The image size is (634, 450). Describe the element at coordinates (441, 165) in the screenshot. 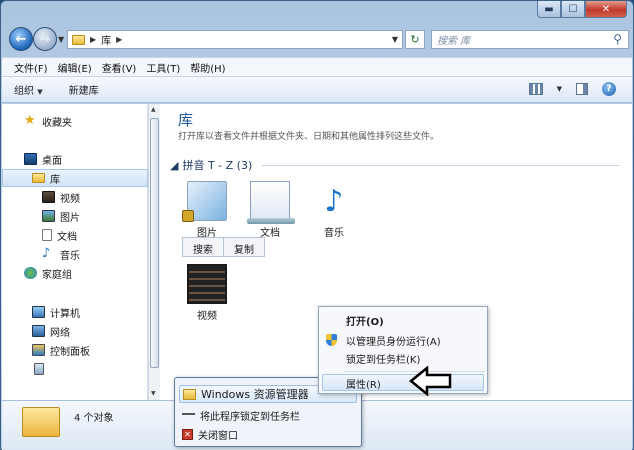

I see `group-divider` at that location.